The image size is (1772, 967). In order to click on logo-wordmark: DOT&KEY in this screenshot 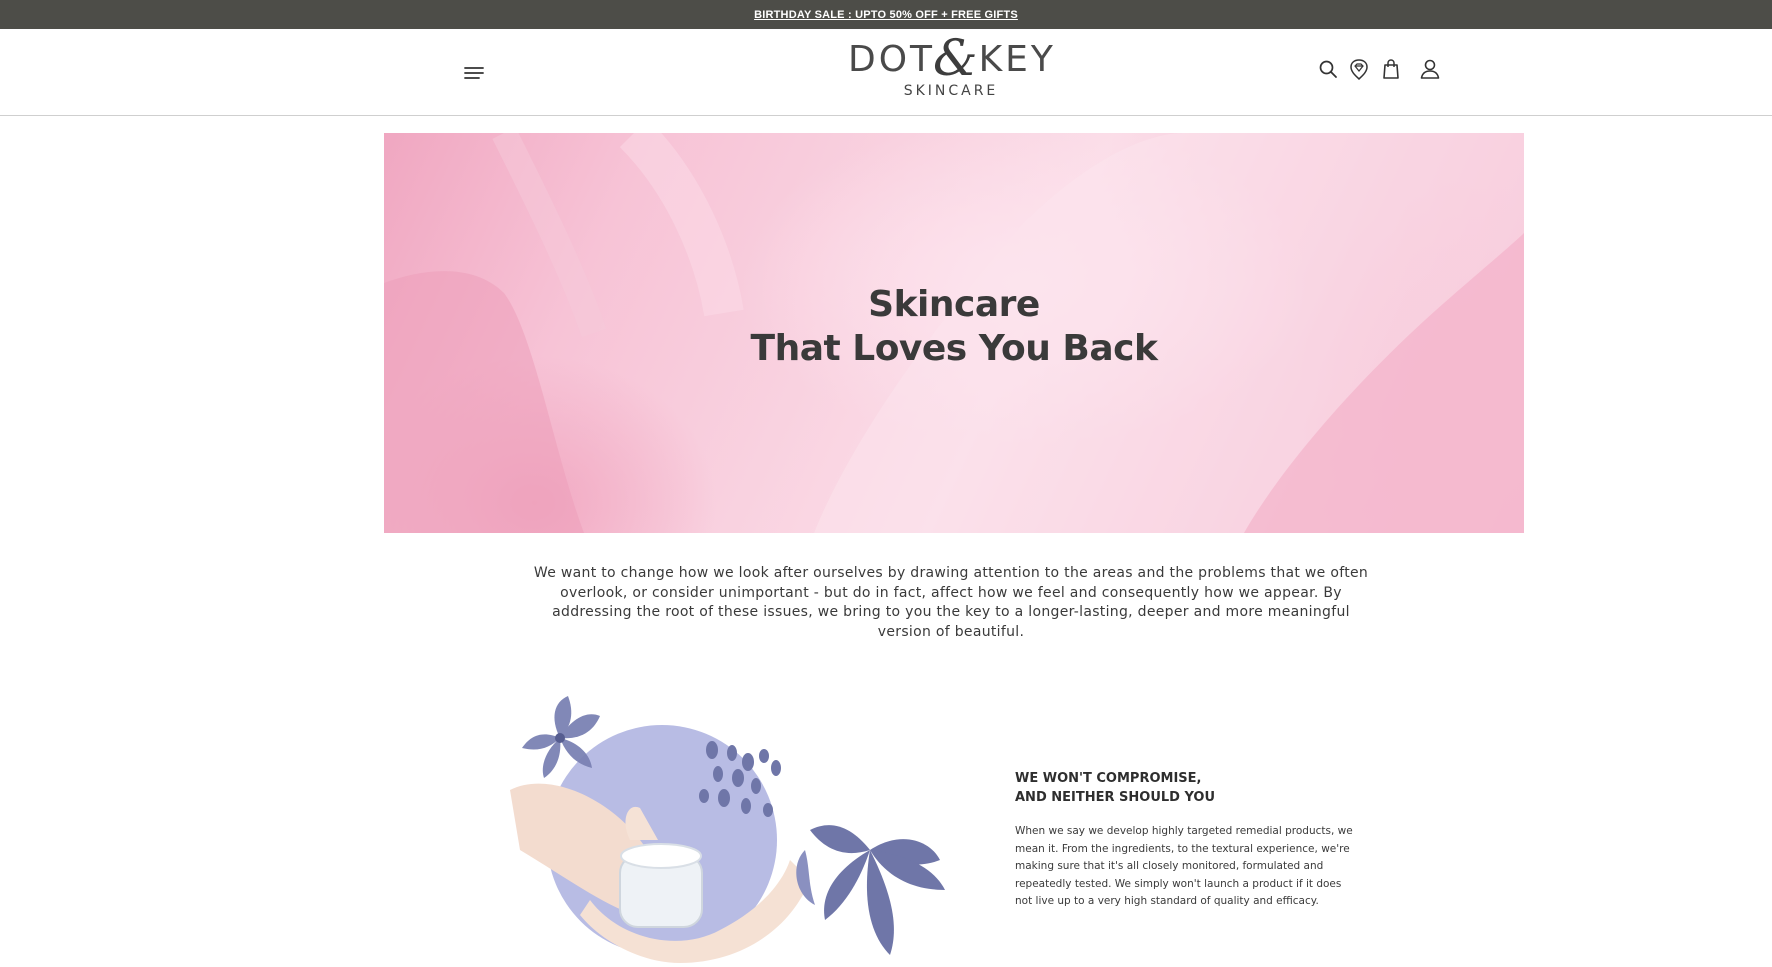, I will do `click(952, 58)`.